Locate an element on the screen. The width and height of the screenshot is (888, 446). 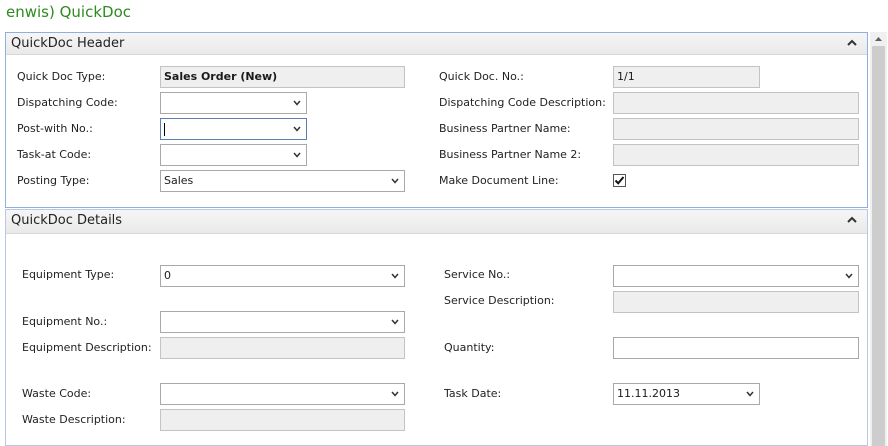
task-at-code-dropdown is located at coordinates (233, 155).